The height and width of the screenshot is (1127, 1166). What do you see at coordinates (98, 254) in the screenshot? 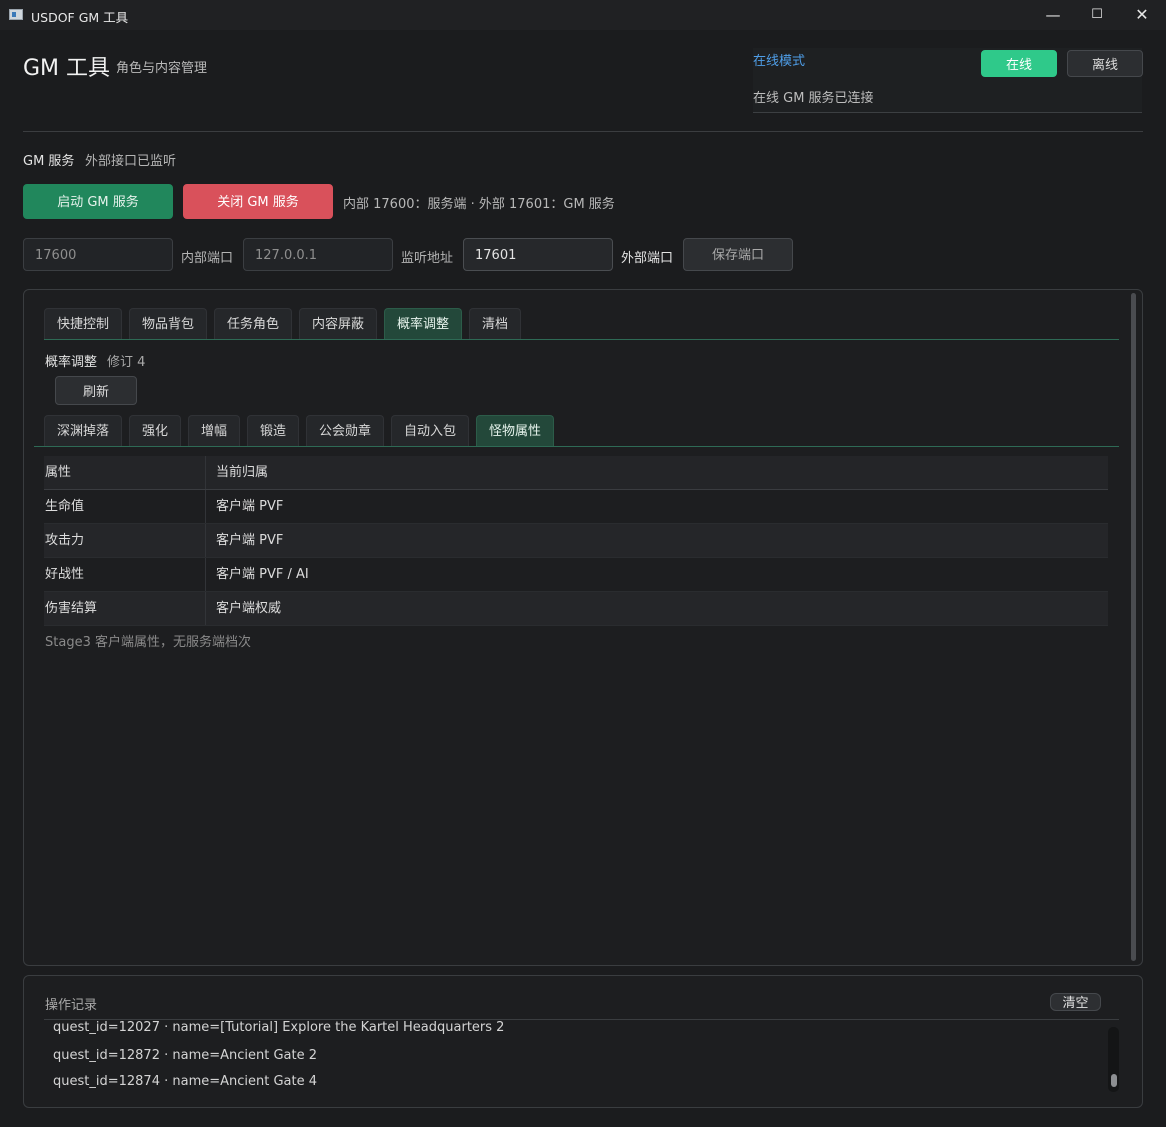
I see `internal-port-input: 17600` at bounding box center [98, 254].